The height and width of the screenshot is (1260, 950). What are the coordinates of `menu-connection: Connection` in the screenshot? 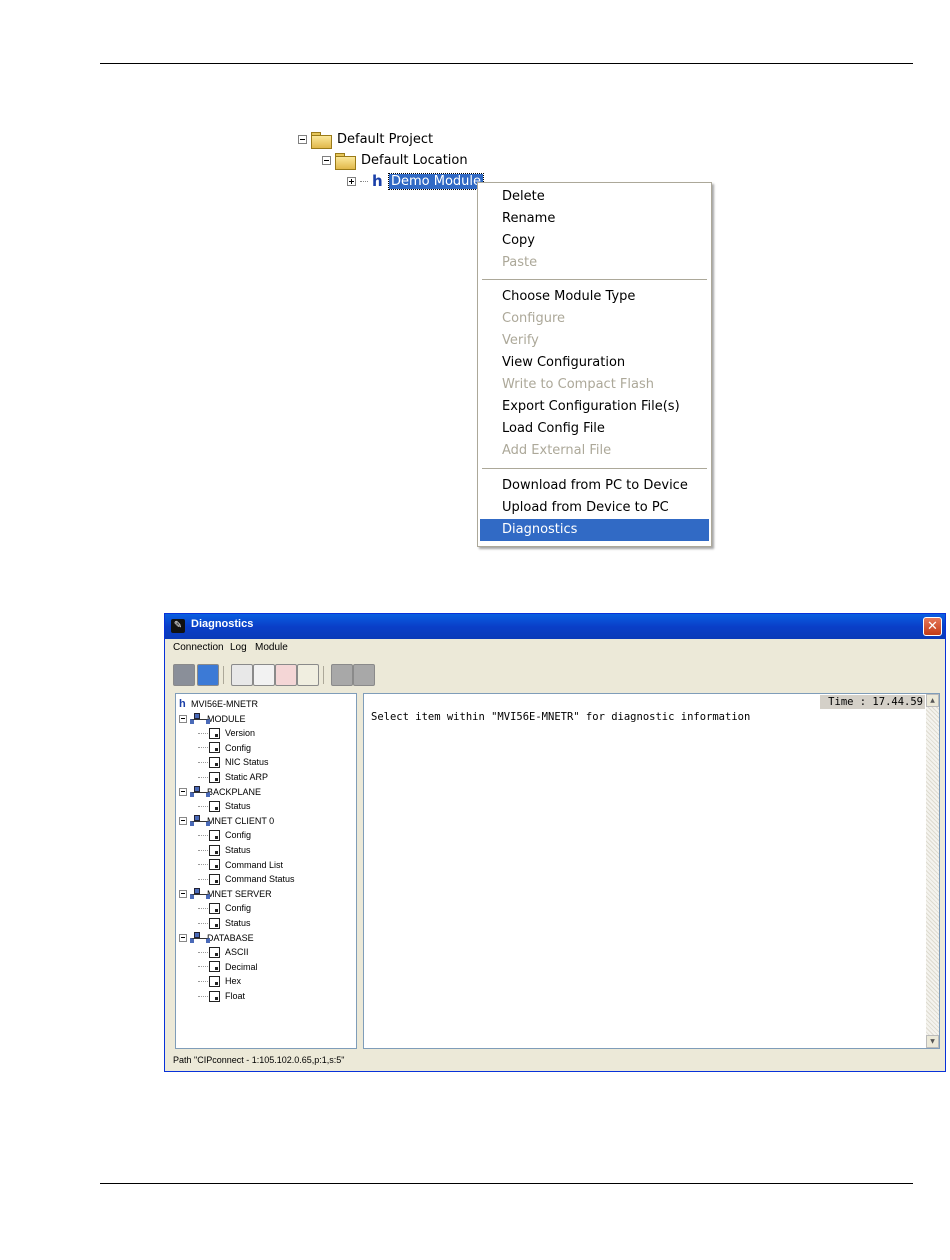 It's located at (198, 647).